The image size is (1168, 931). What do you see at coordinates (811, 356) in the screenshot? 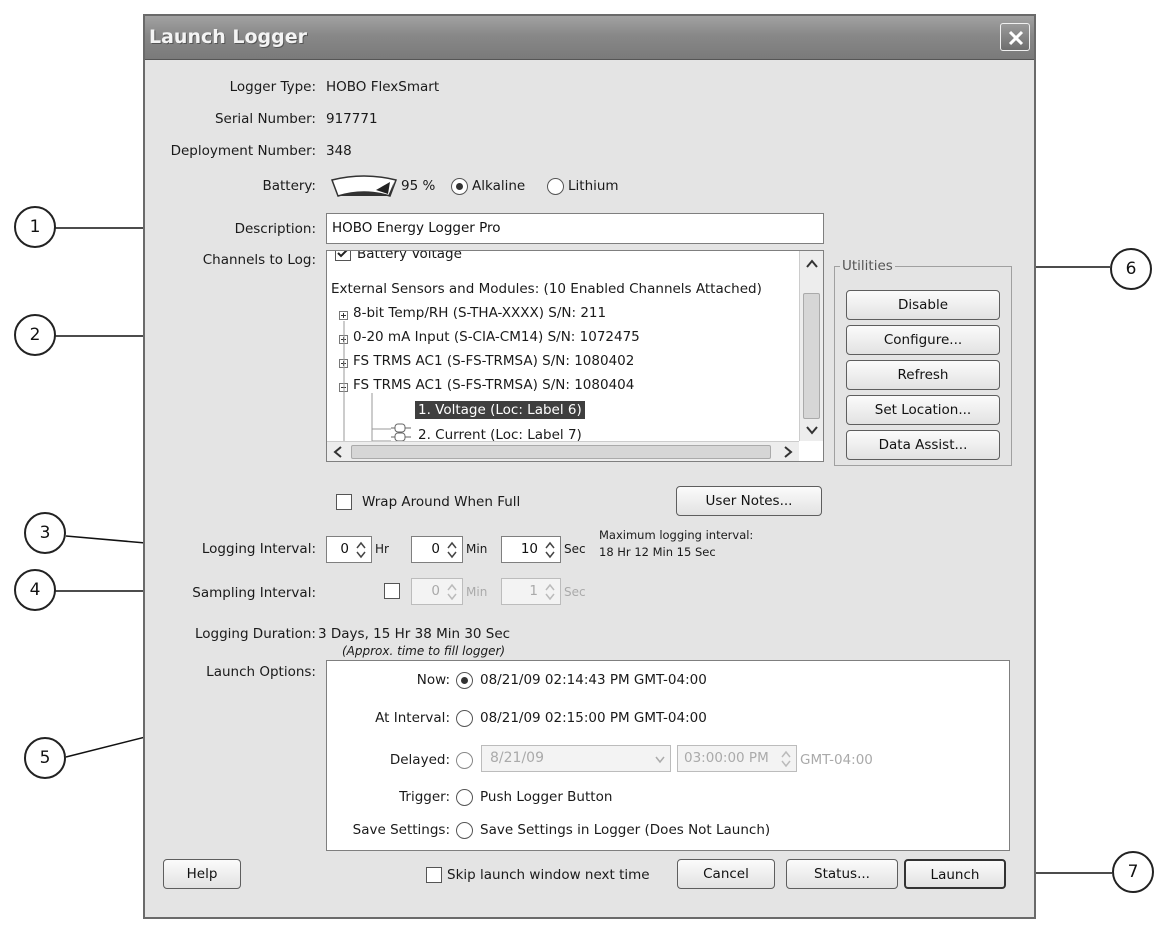
I see `vertical-scroll-thumb` at bounding box center [811, 356].